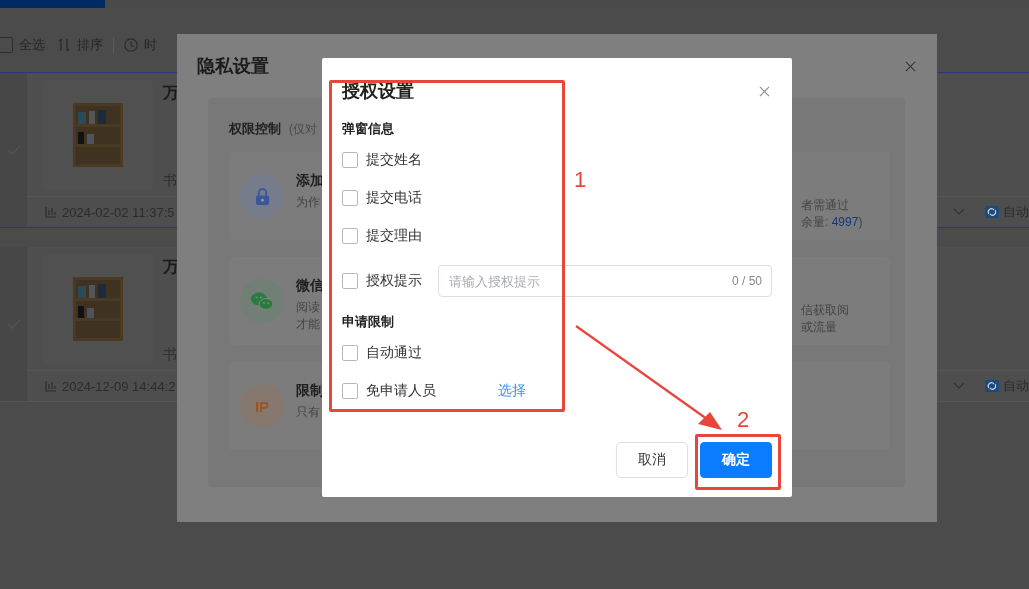 The width and height of the screenshot is (1029, 589). I want to click on select-all-checkbox, so click(6, 45).